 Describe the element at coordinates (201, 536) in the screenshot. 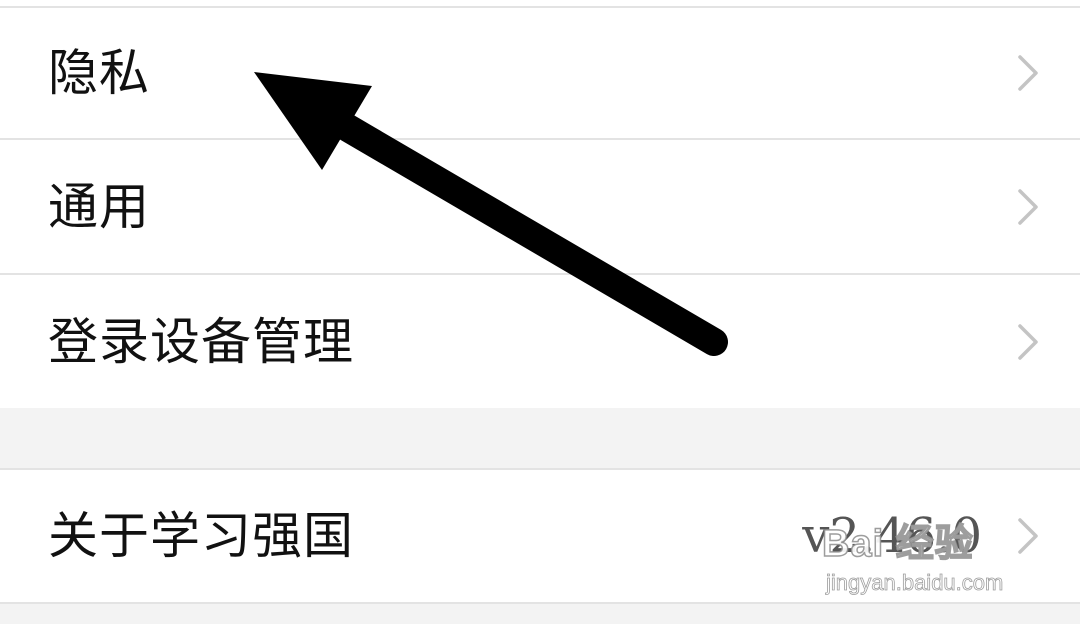

I see `settings-item-label: 关于学习强国` at that location.